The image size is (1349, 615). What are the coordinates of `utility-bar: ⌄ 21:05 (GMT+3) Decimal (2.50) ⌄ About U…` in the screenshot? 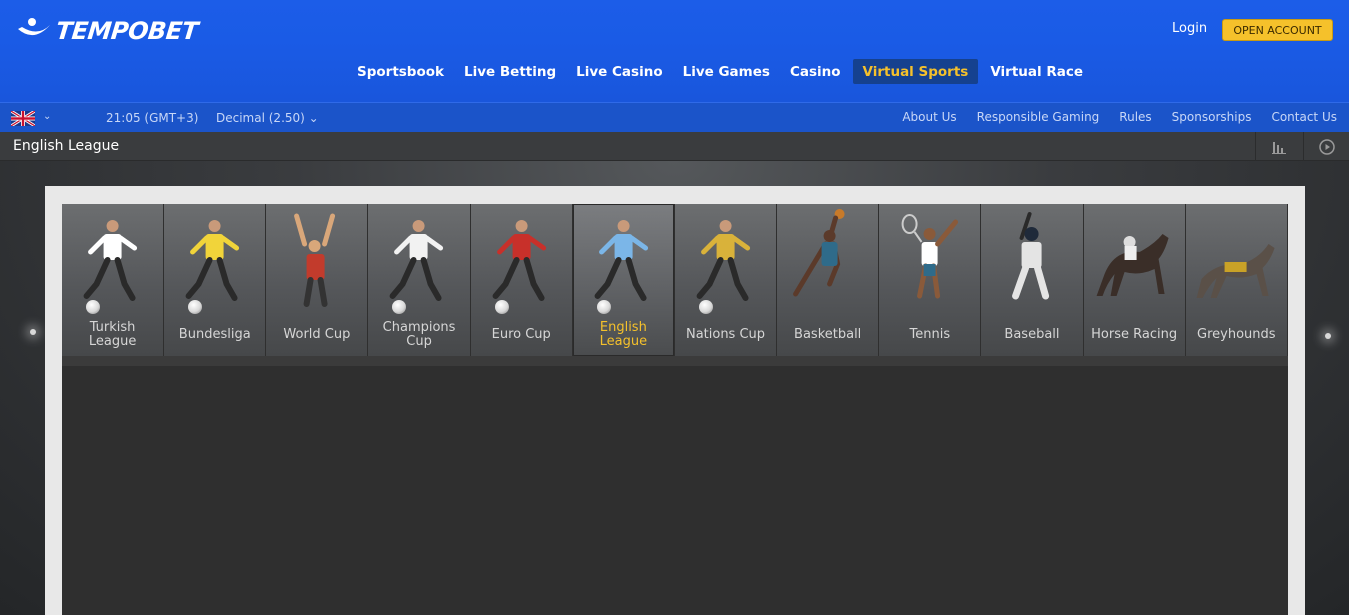 It's located at (674, 117).